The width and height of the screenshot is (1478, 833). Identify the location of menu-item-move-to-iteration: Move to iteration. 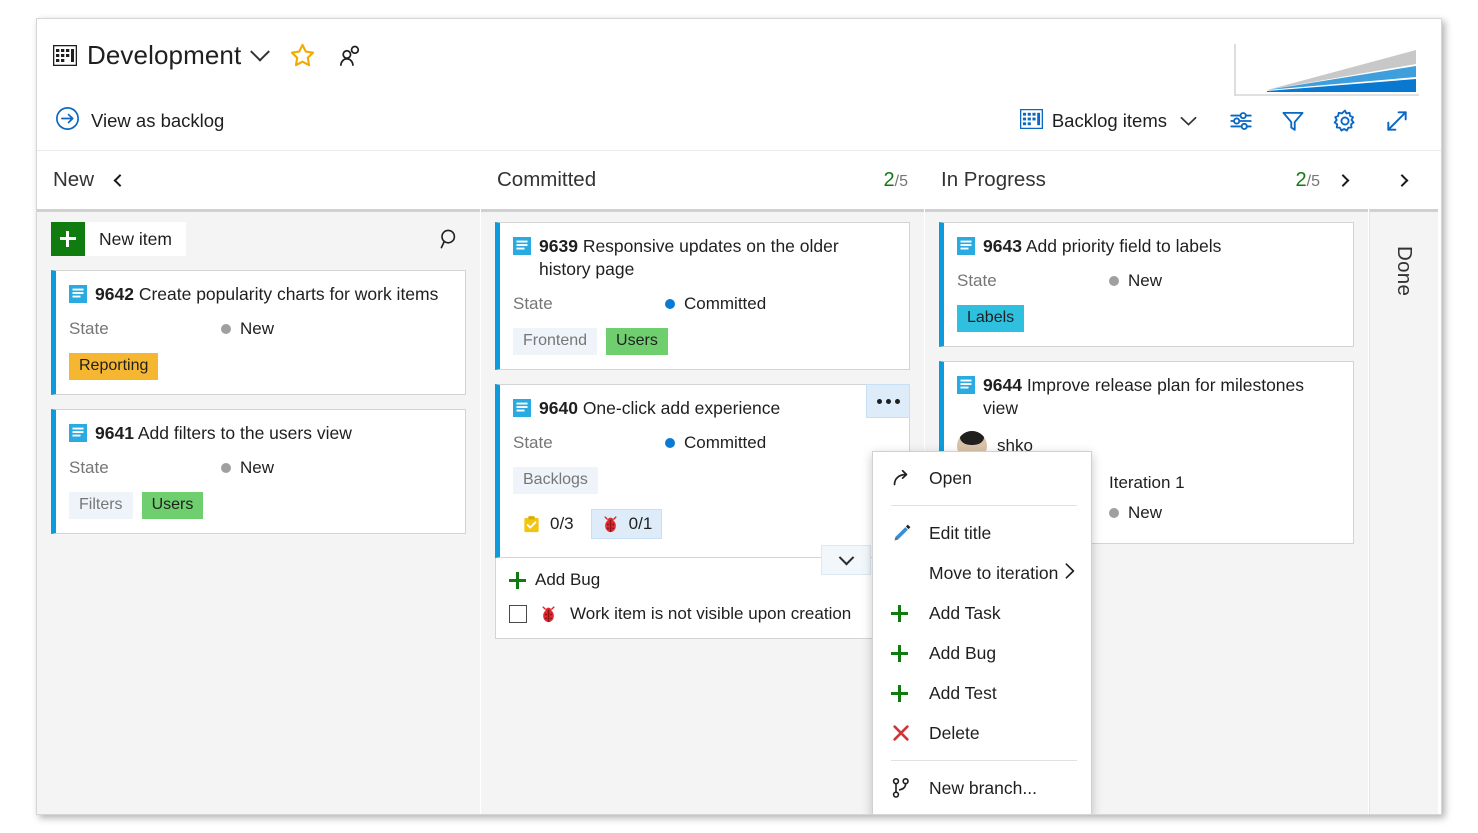
(982, 573).